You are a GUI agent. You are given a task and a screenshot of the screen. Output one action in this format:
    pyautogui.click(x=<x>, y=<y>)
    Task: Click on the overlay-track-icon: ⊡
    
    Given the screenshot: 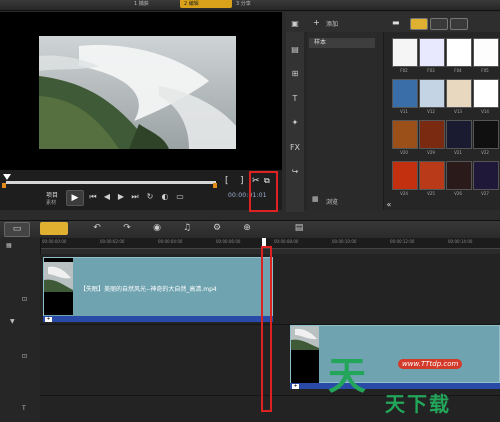 What is the action you would take?
    pyautogui.click(x=24, y=356)
    